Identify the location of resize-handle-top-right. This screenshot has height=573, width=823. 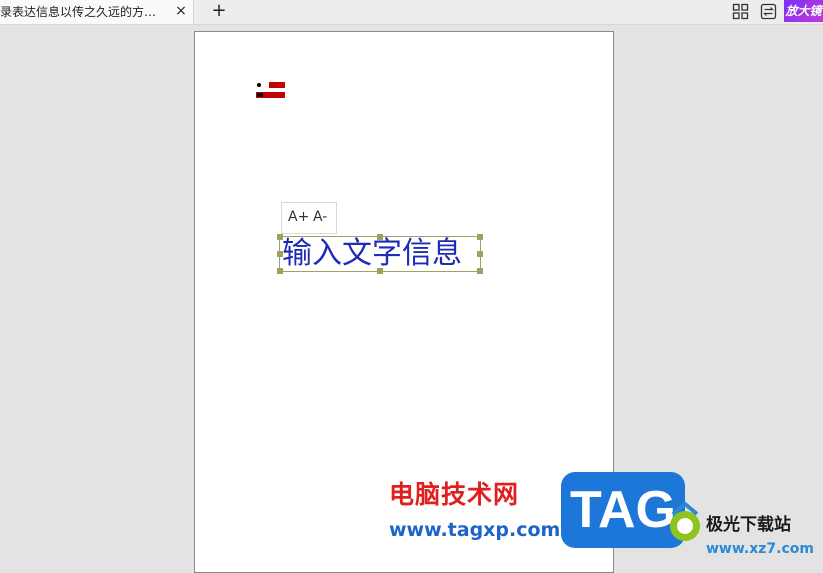
(480, 237).